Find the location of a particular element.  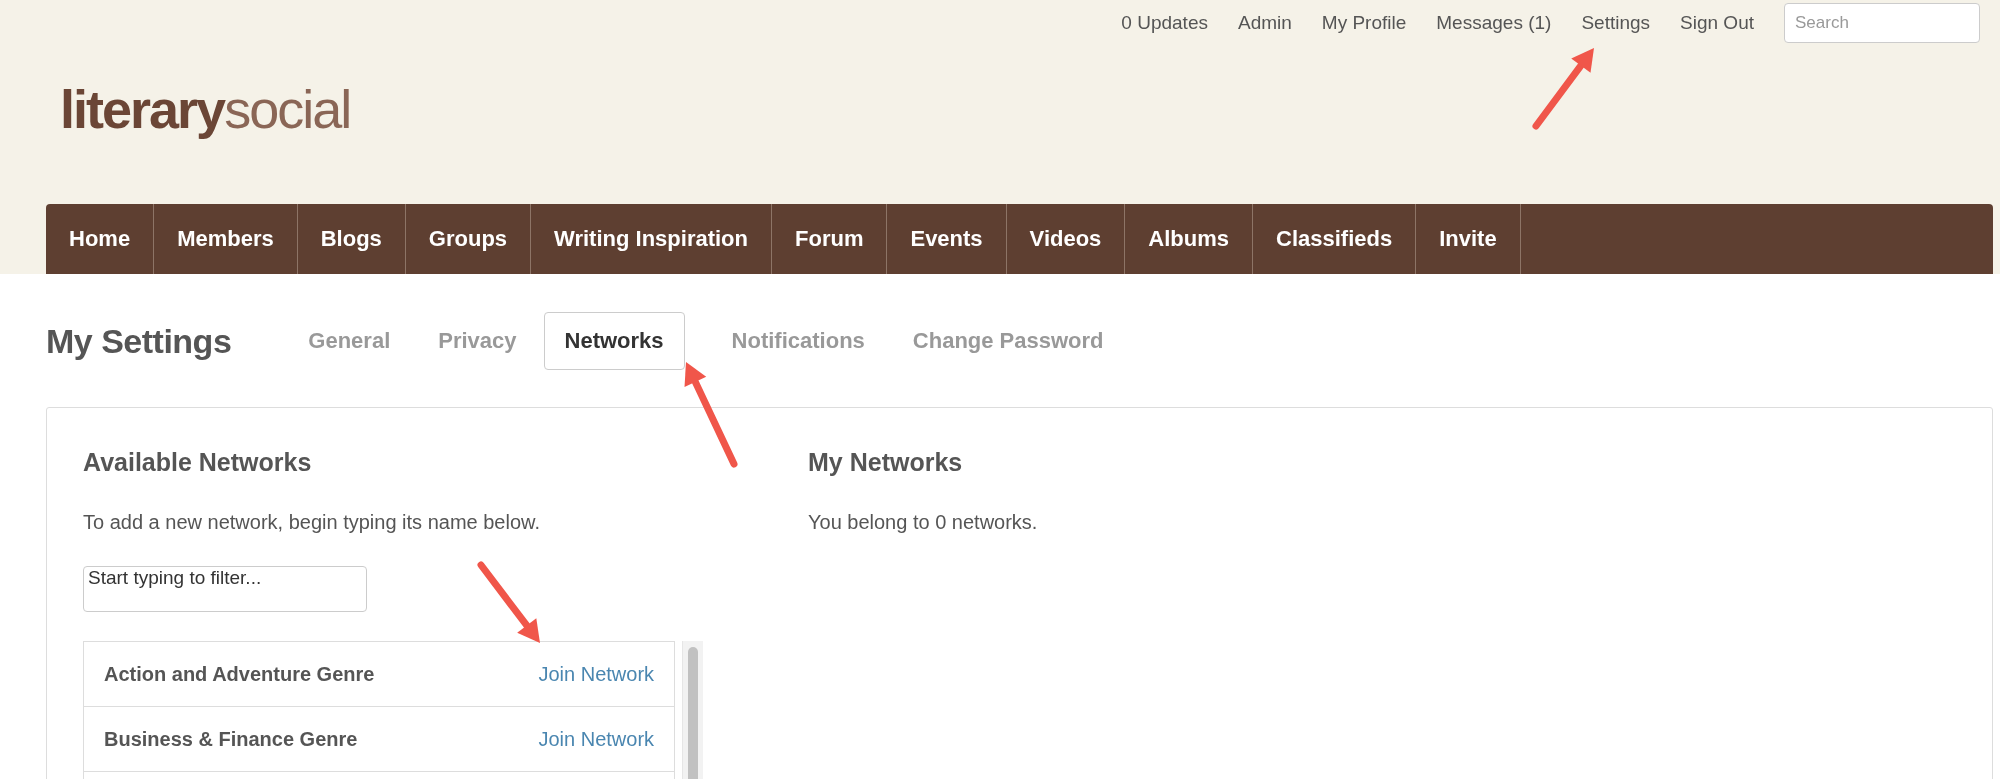

network-name: Action and Adventure Genre is located at coordinates (239, 674).